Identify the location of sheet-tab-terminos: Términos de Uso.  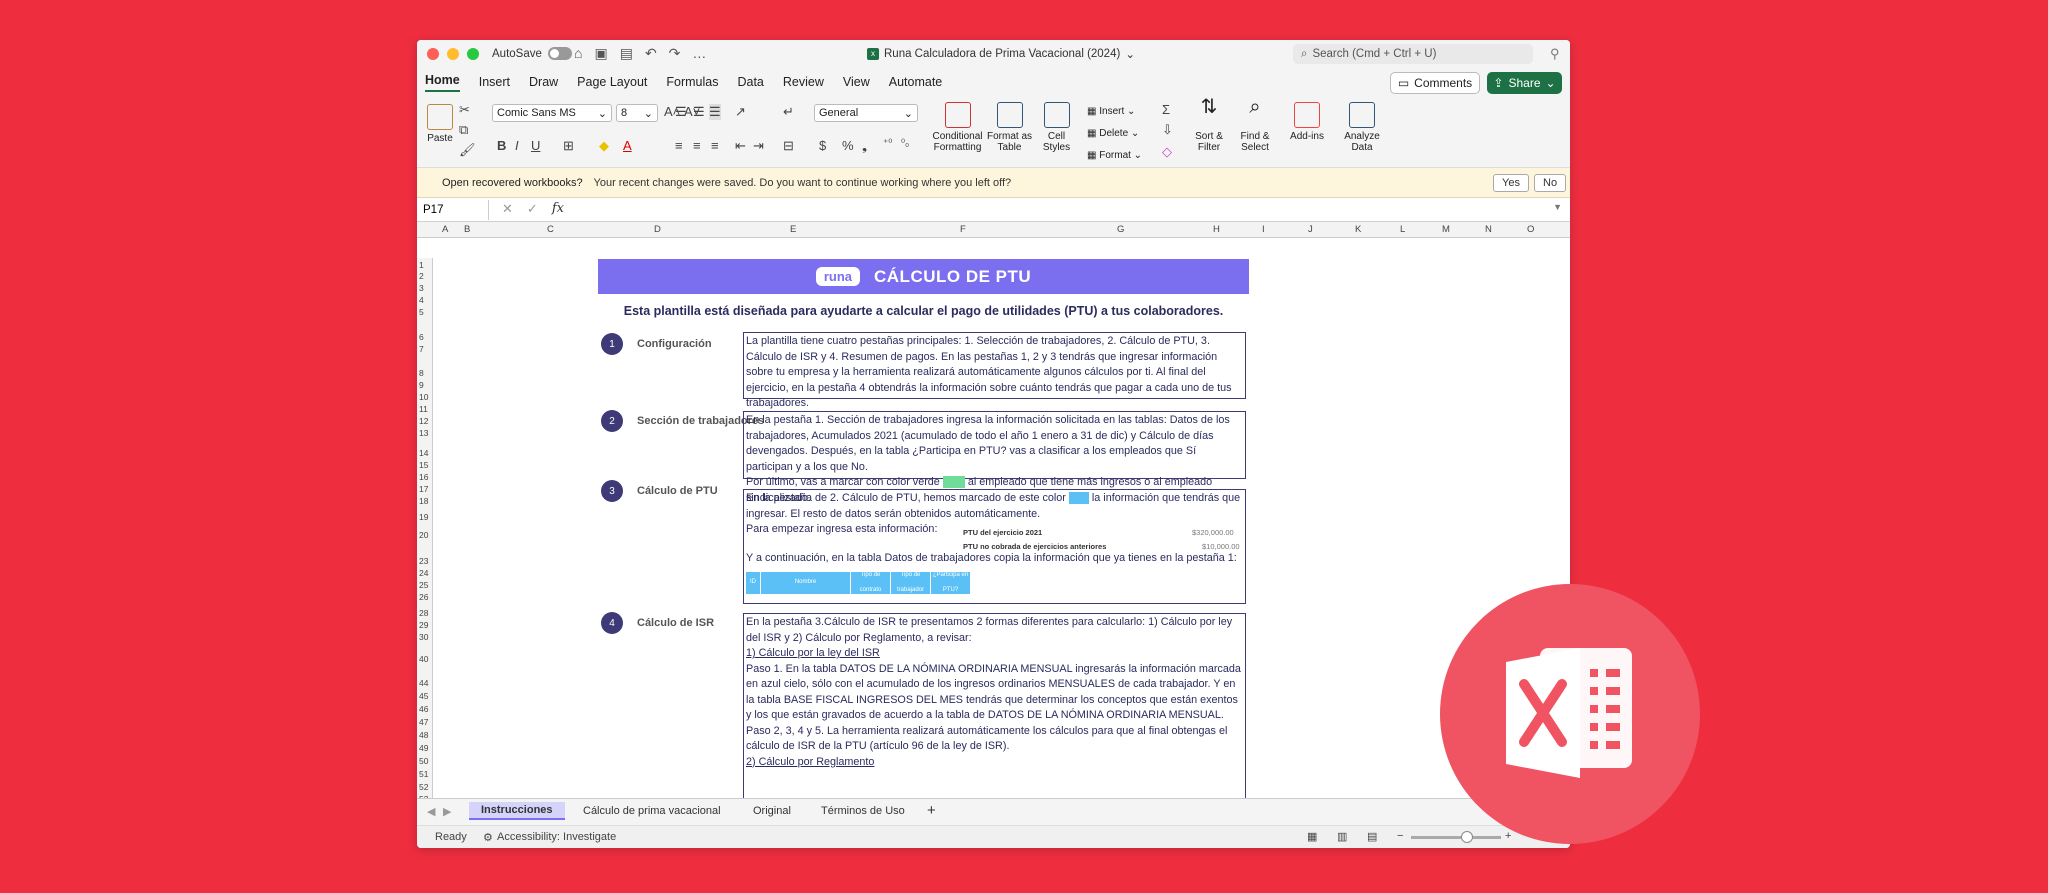
(863, 811).